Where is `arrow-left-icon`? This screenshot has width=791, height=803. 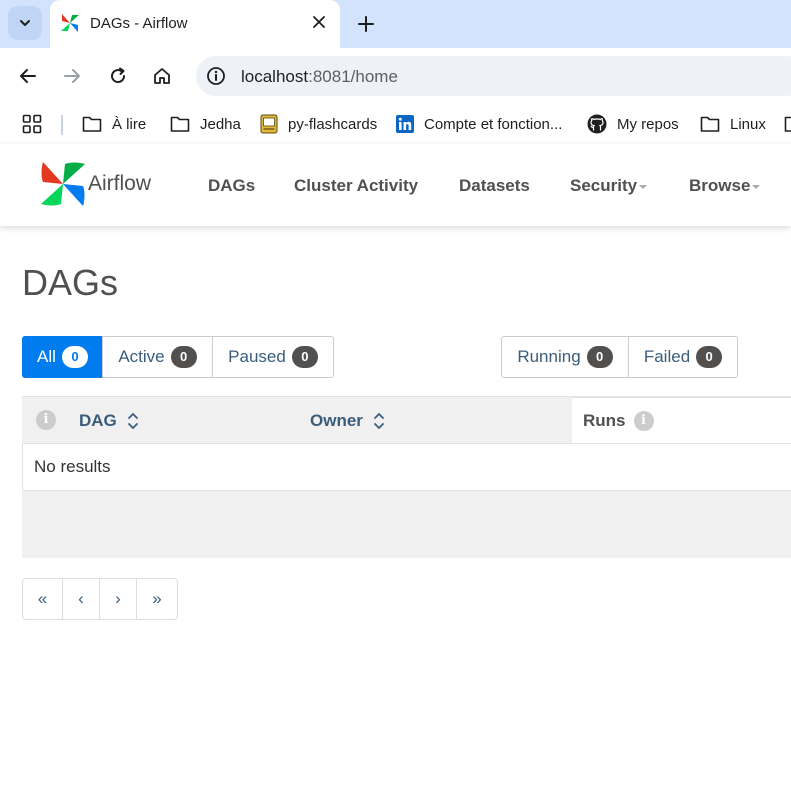
arrow-left-icon is located at coordinates (28, 76).